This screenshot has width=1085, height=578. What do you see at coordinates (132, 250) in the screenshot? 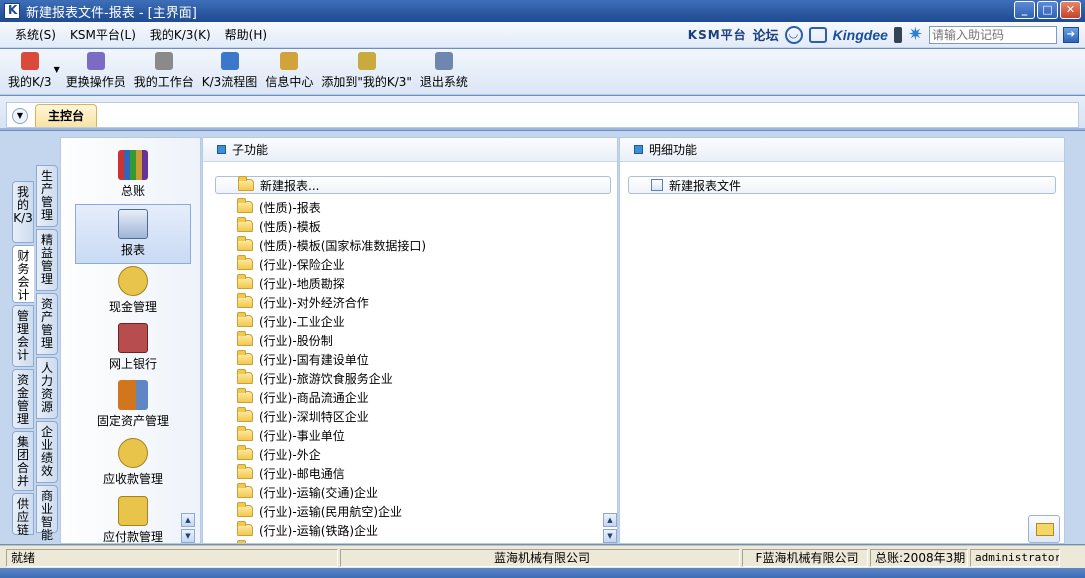
I see `module-label: 报表` at bounding box center [132, 250].